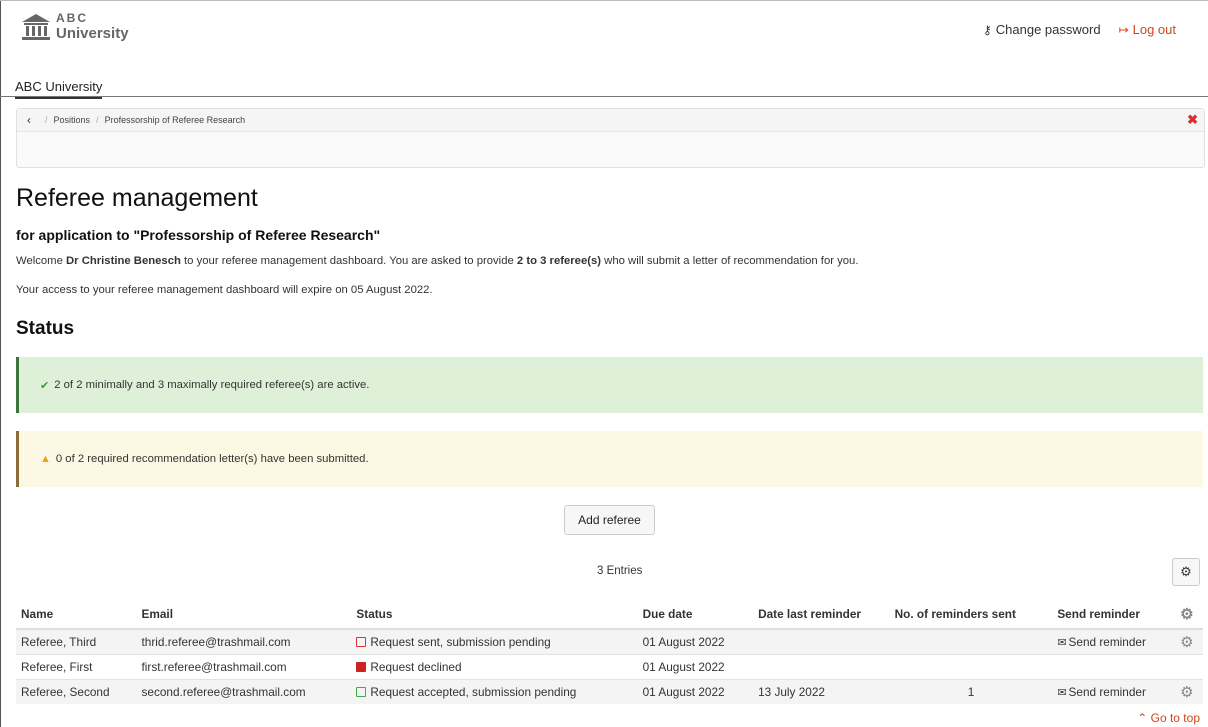 Image resolution: width=1208 pixels, height=727 pixels. What do you see at coordinates (0, 363) in the screenshot?
I see `window-left-border` at bounding box center [0, 363].